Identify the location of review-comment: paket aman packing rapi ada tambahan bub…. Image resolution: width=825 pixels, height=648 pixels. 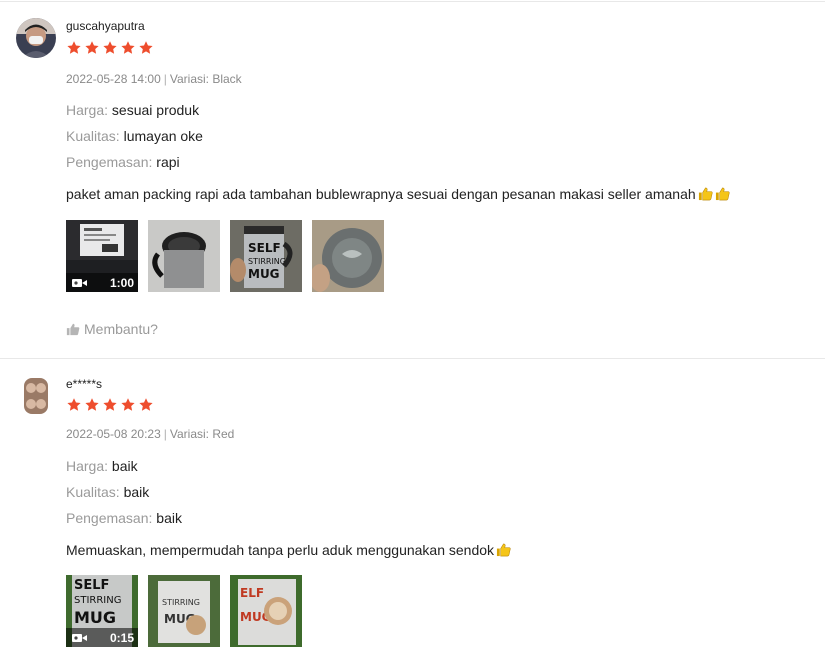
(398, 194).